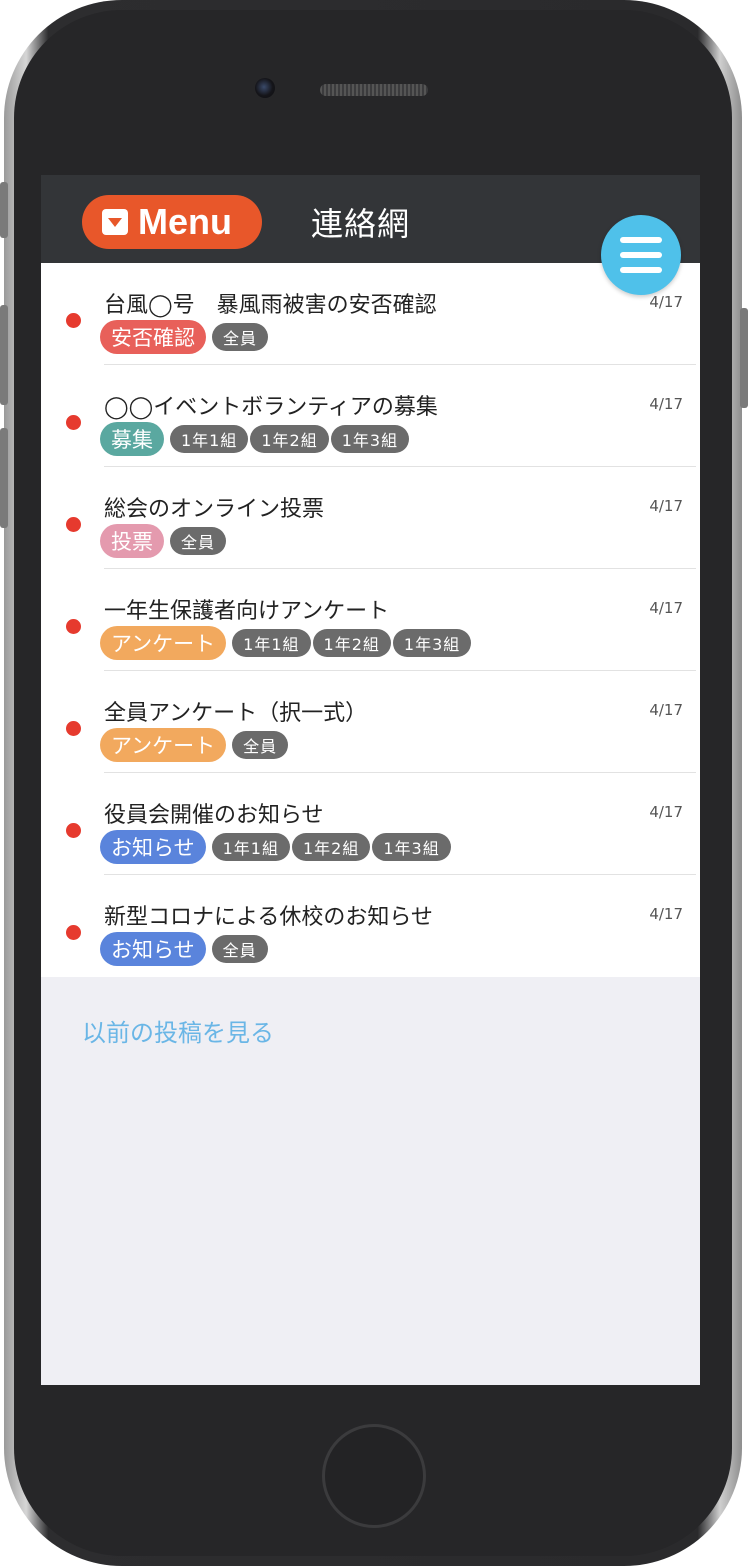  Describe the element at coordinates (132, 541) in the screenshot. I see `category-badge: 投票` at that location.